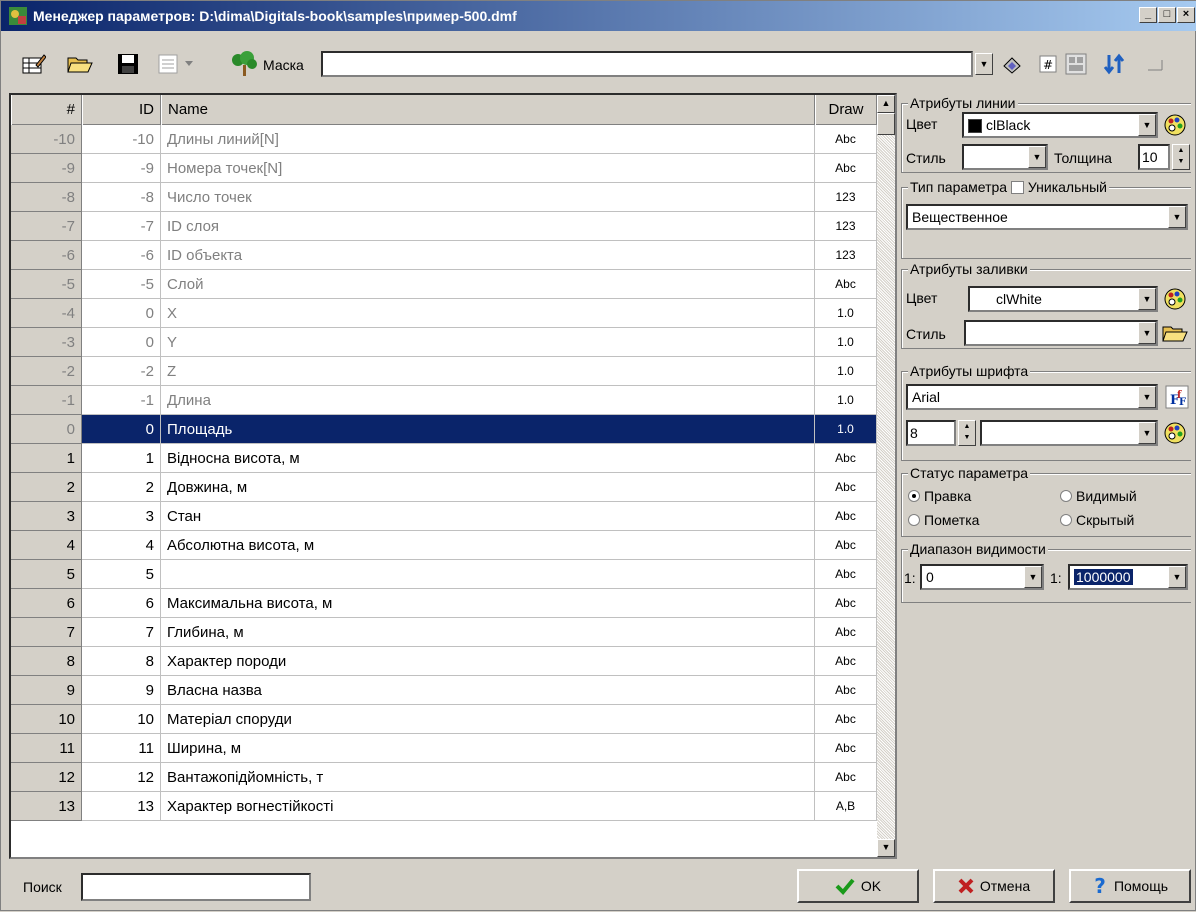  What do you see at coordinates (46, 429) in the screenshot?
I see `row-number-cell: 0` at bounding box center [46, 429].